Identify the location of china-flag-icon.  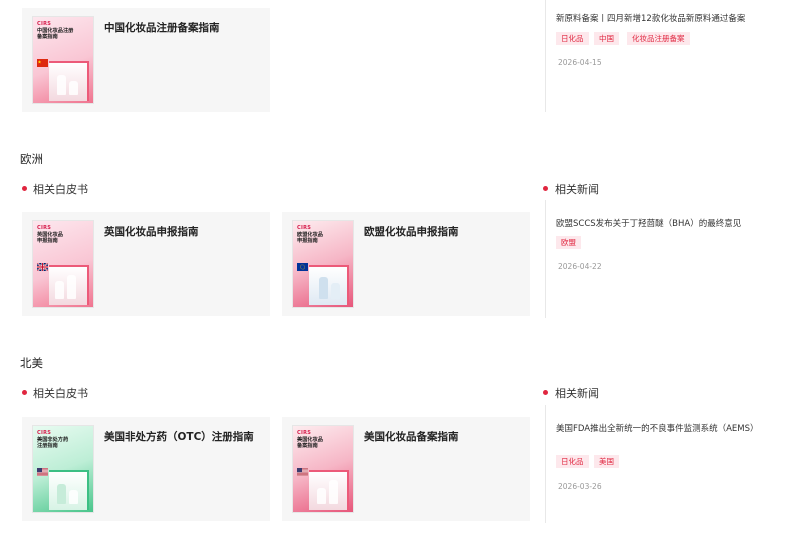
(42, 63).